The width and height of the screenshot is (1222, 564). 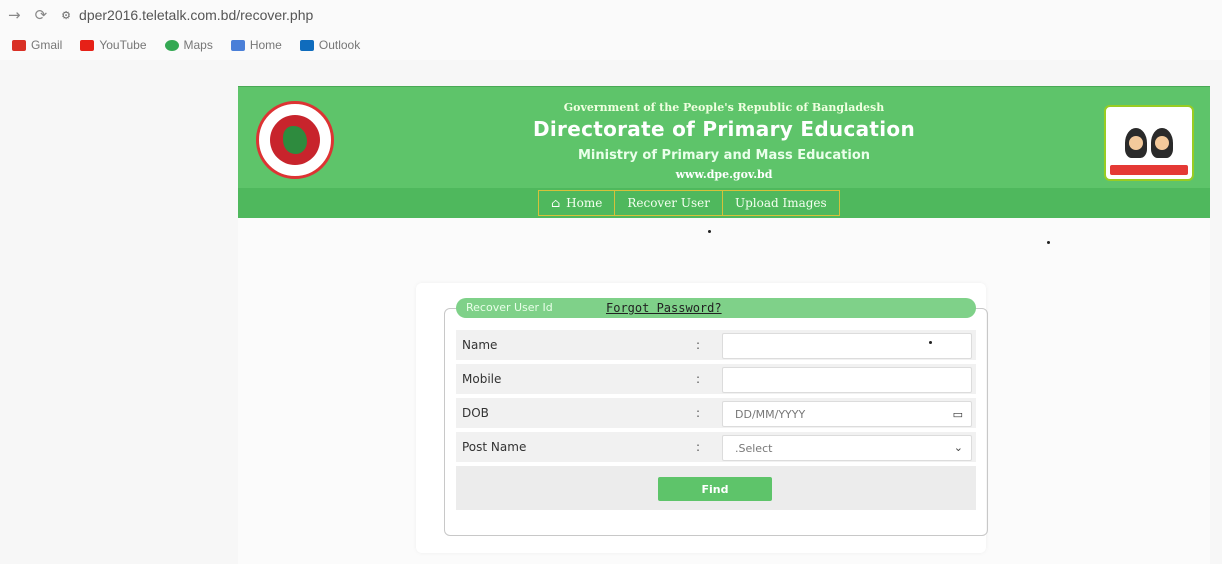 What do you see at coordinates (171, 45) in the screenshot?
I see `maps-icon` at bounding box center [171, 45].